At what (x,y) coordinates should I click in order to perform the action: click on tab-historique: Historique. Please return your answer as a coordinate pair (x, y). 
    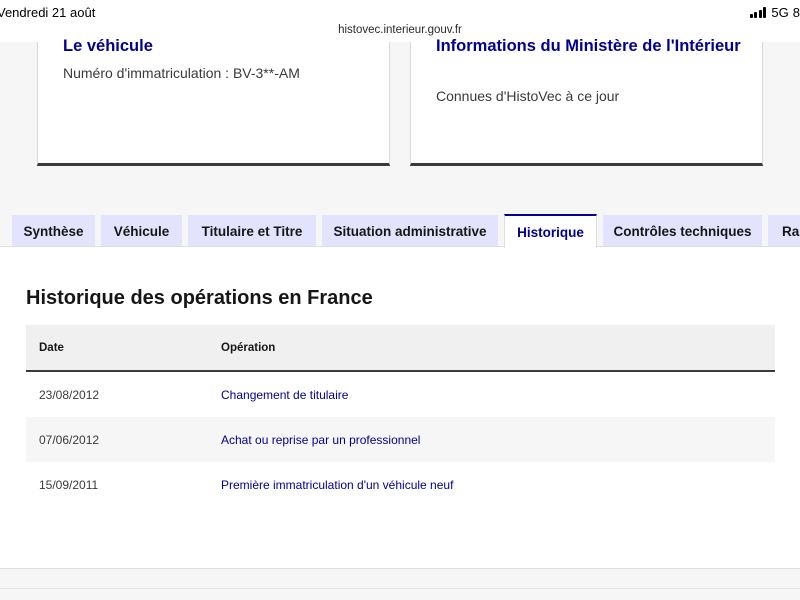
    Looking at the image, I should click on (550, 231).